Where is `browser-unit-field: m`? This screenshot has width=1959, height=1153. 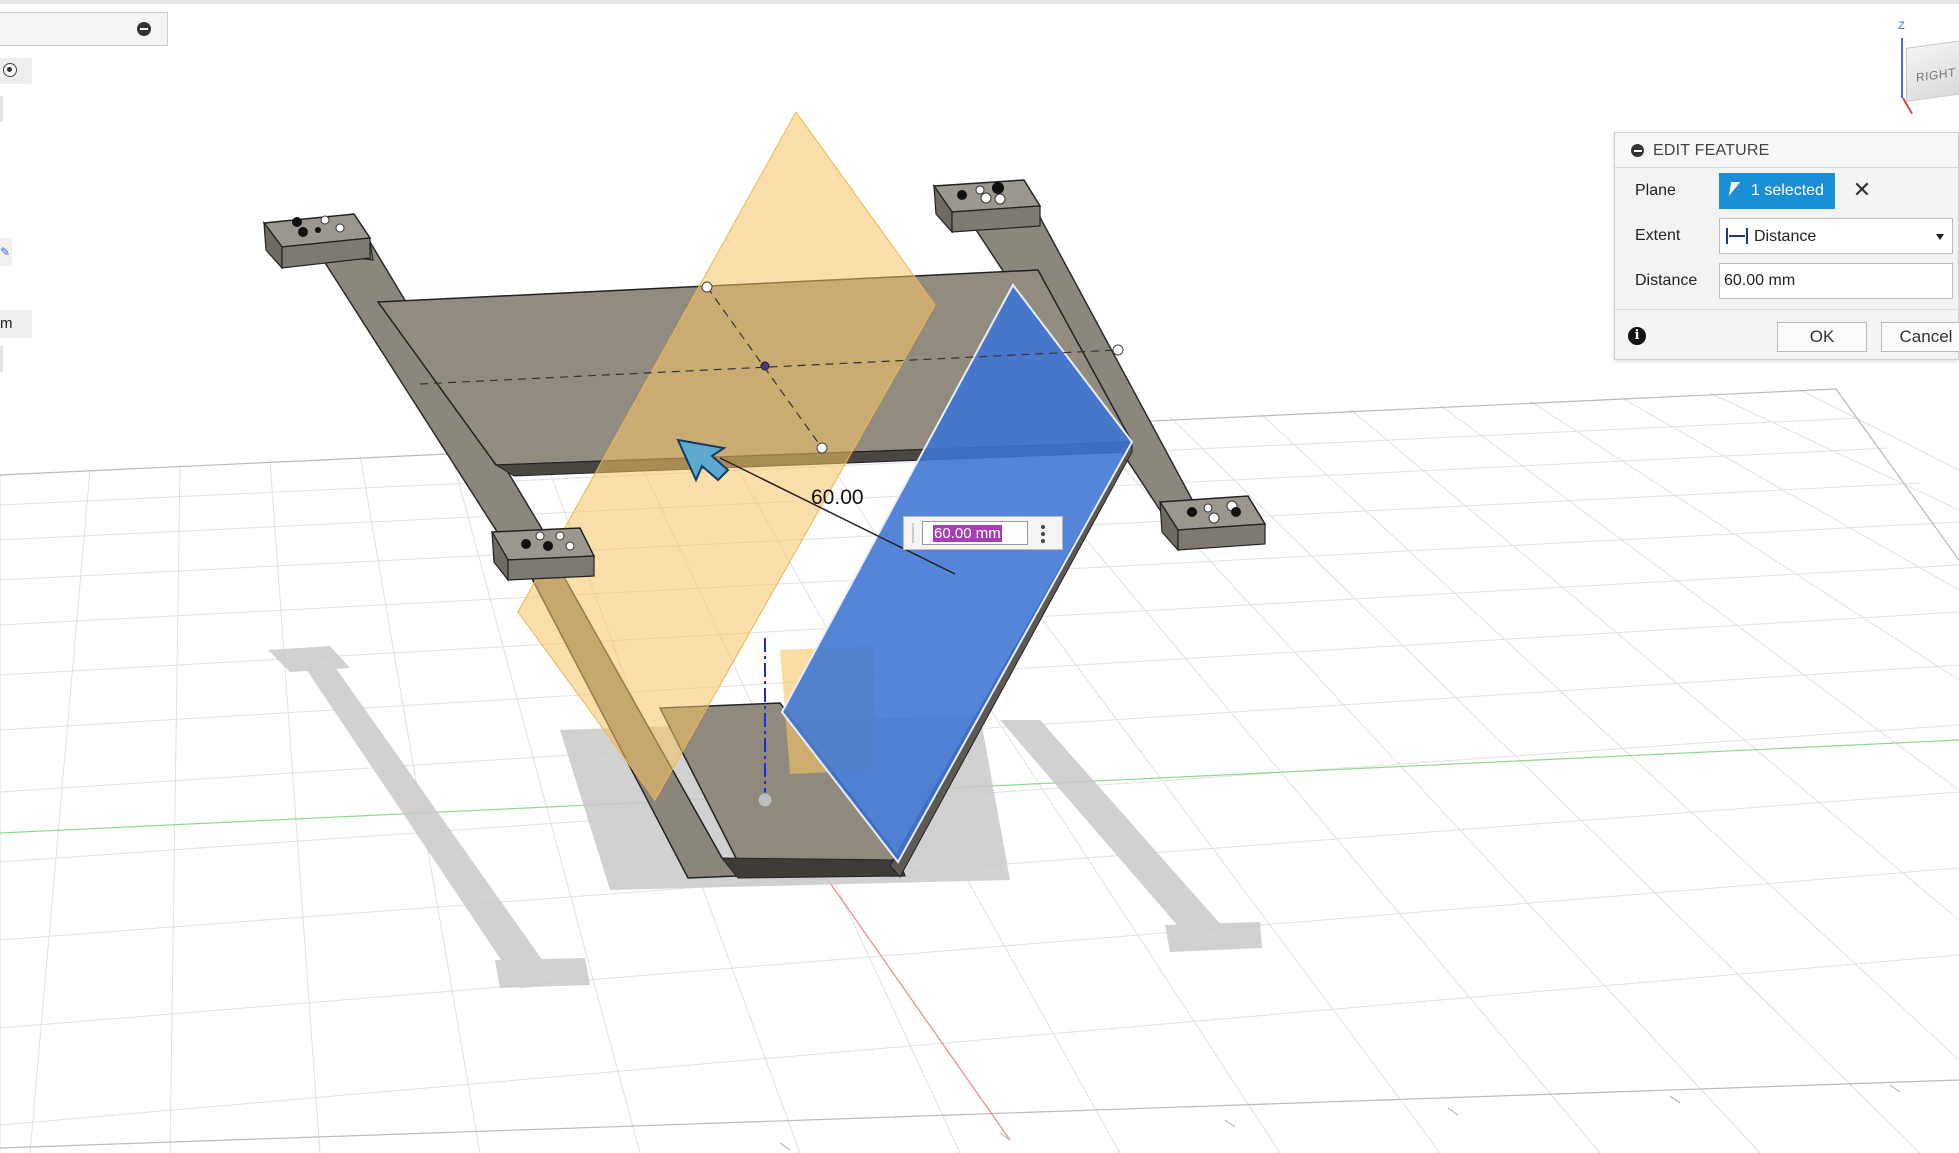
browser-unit-field: m is located at coordinates (16, 324).